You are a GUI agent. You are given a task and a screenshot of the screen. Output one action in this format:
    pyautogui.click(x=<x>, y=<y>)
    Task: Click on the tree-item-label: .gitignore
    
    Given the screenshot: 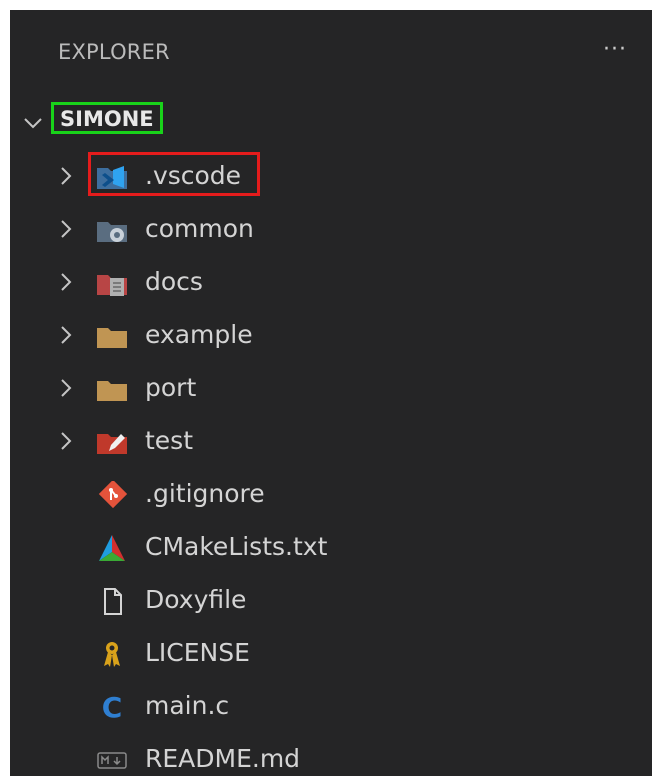 What is the action you would take?
    pyautogui.click(x=205, y=493)
    